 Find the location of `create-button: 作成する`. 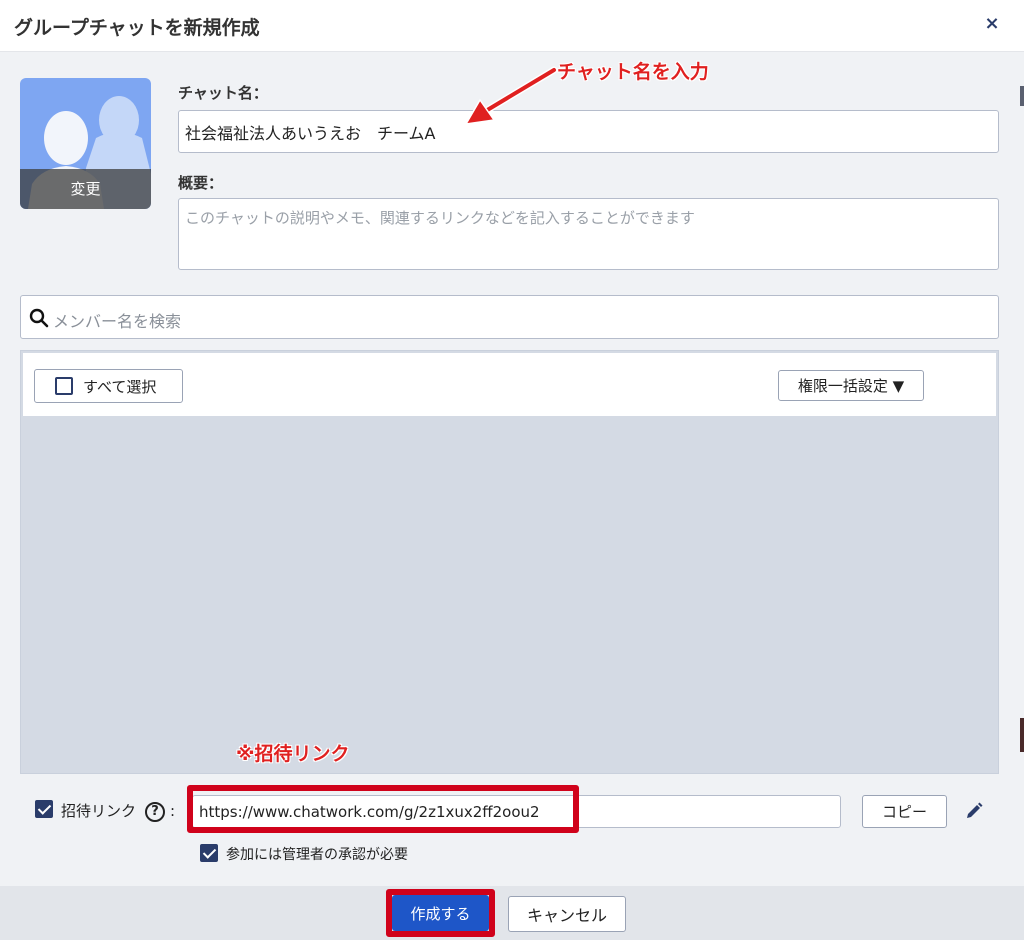

create-button: 作成する is located at coordinates (440, 913).